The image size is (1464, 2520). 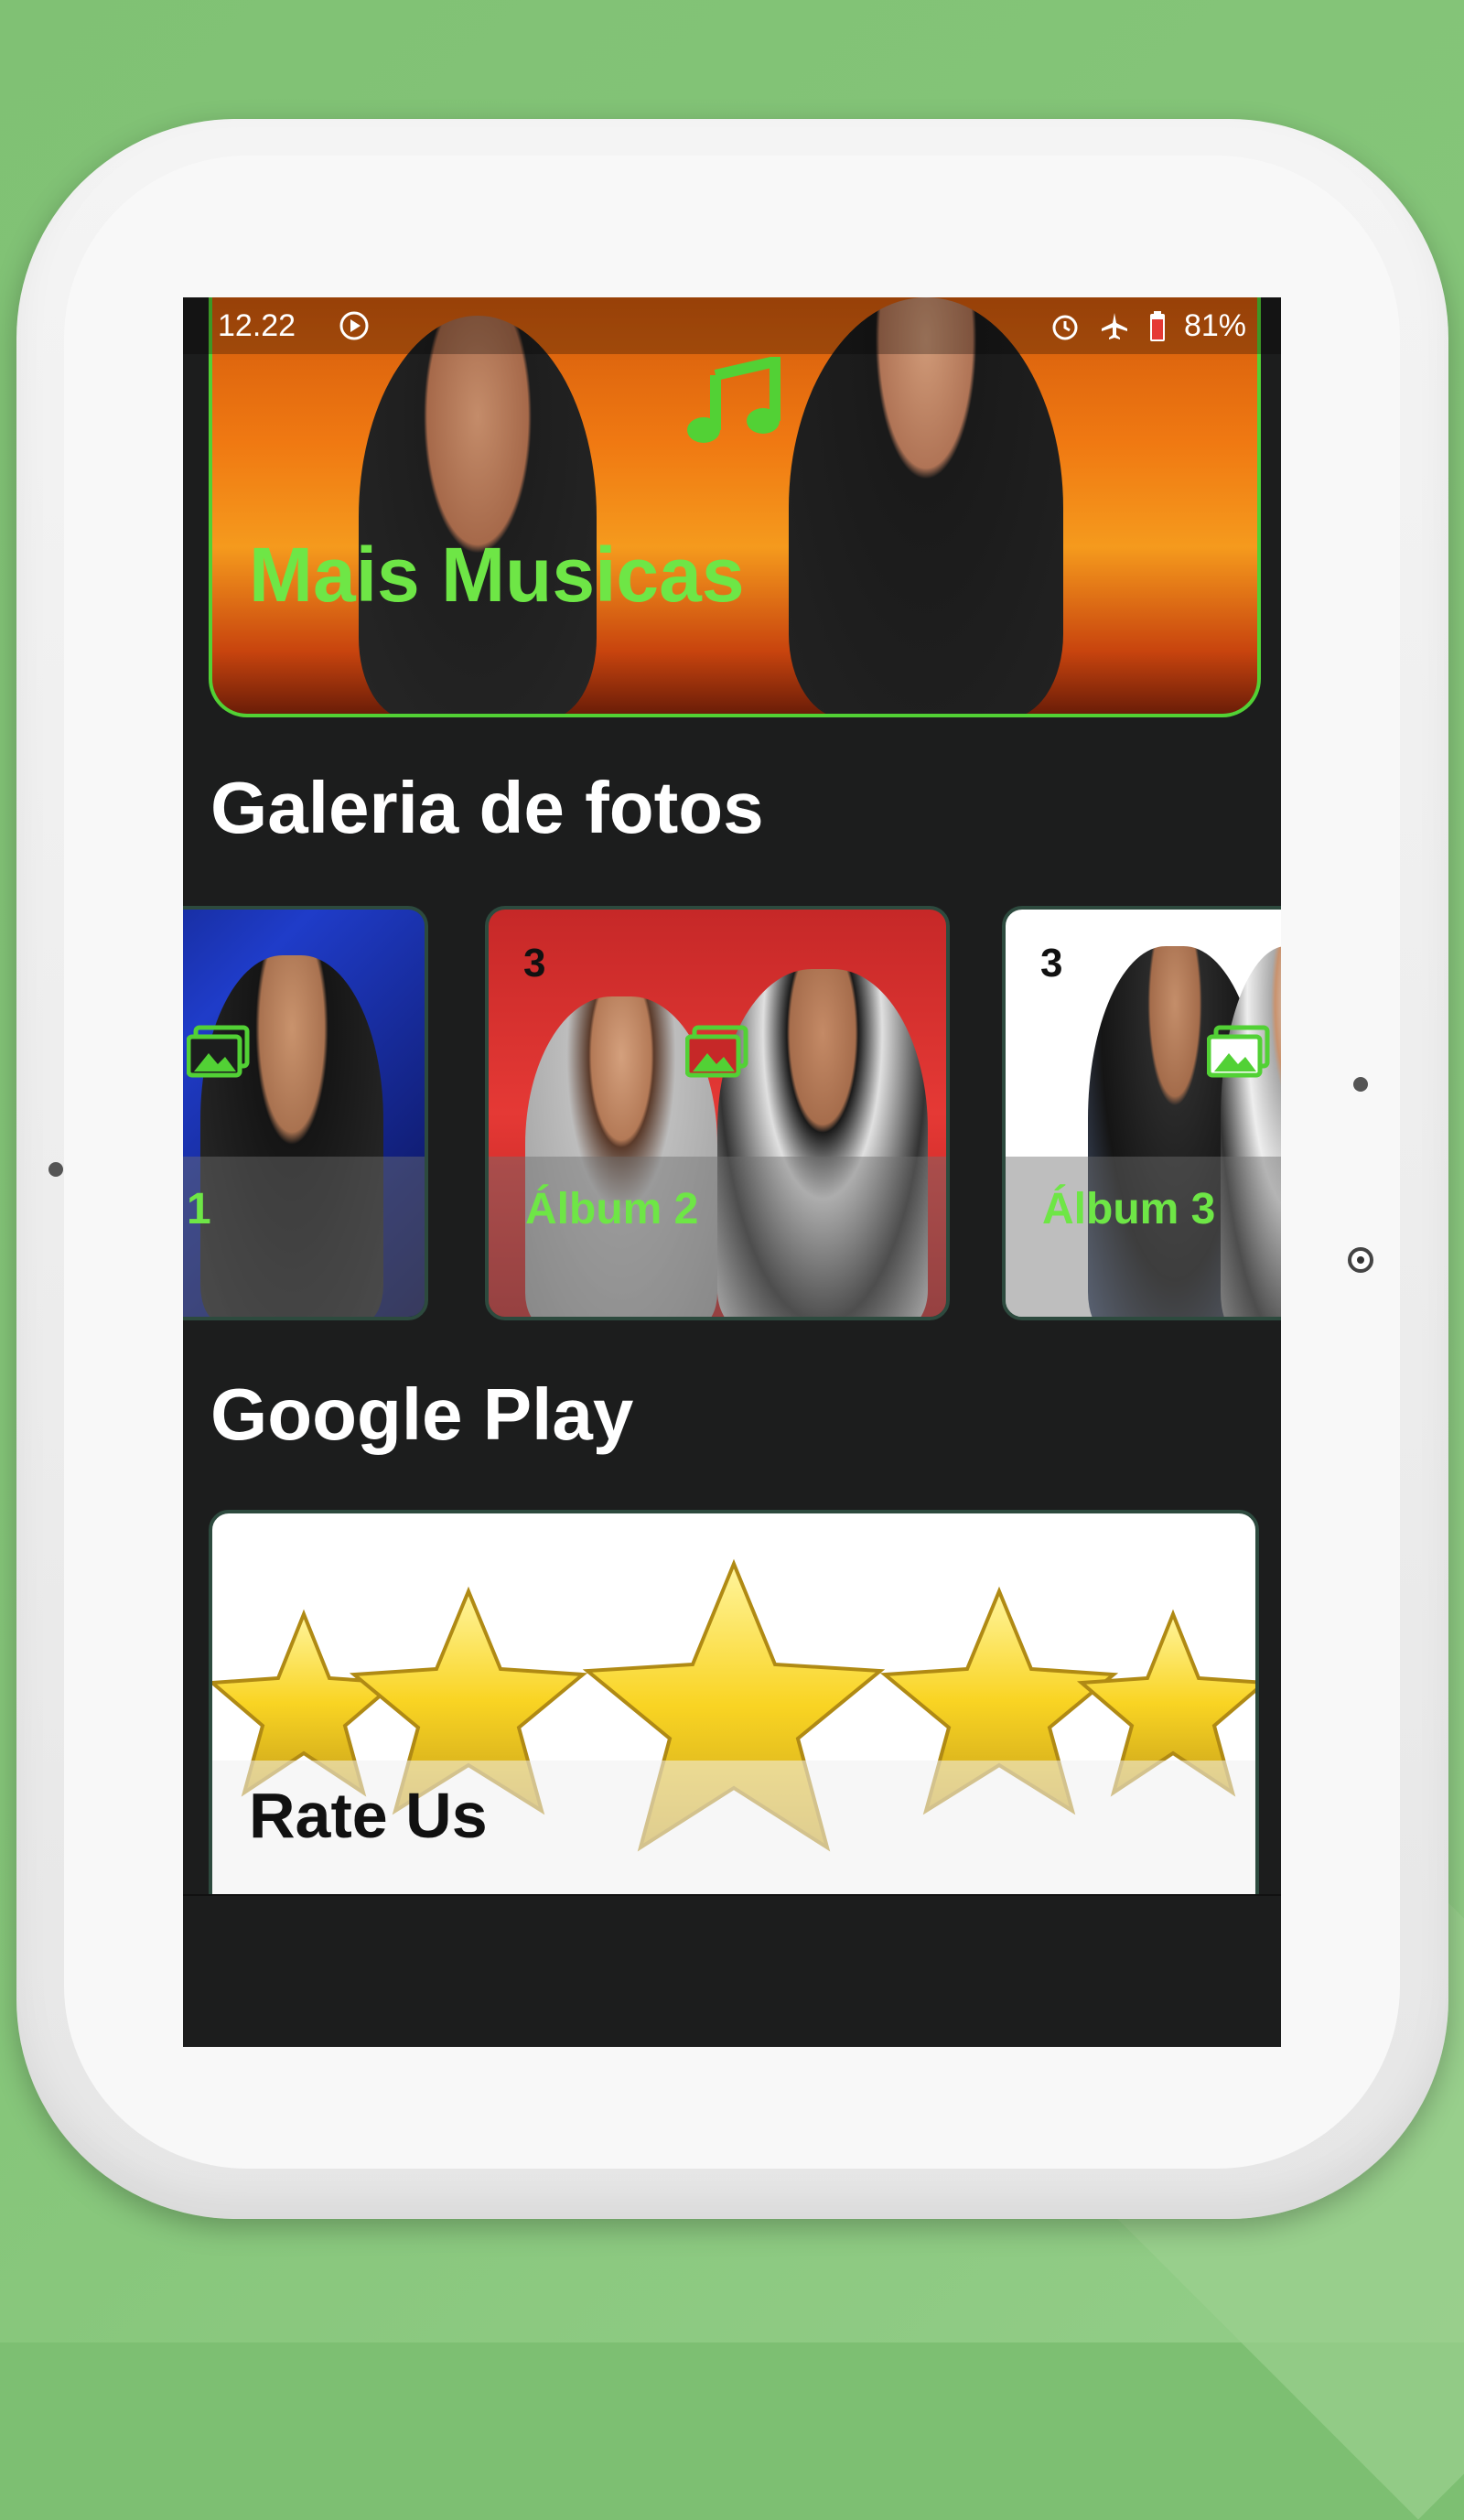 I want to click on album-2-label: Álbum 2, so click(x=612, y=1209).